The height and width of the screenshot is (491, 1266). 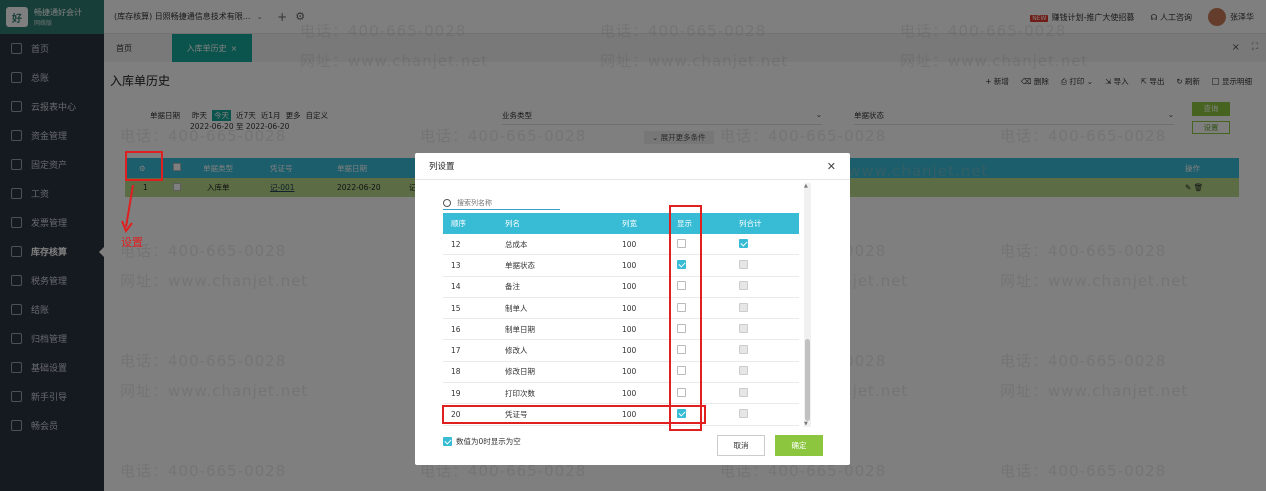 I want to click on column-name: 制单人, so click(x=516, y=308).